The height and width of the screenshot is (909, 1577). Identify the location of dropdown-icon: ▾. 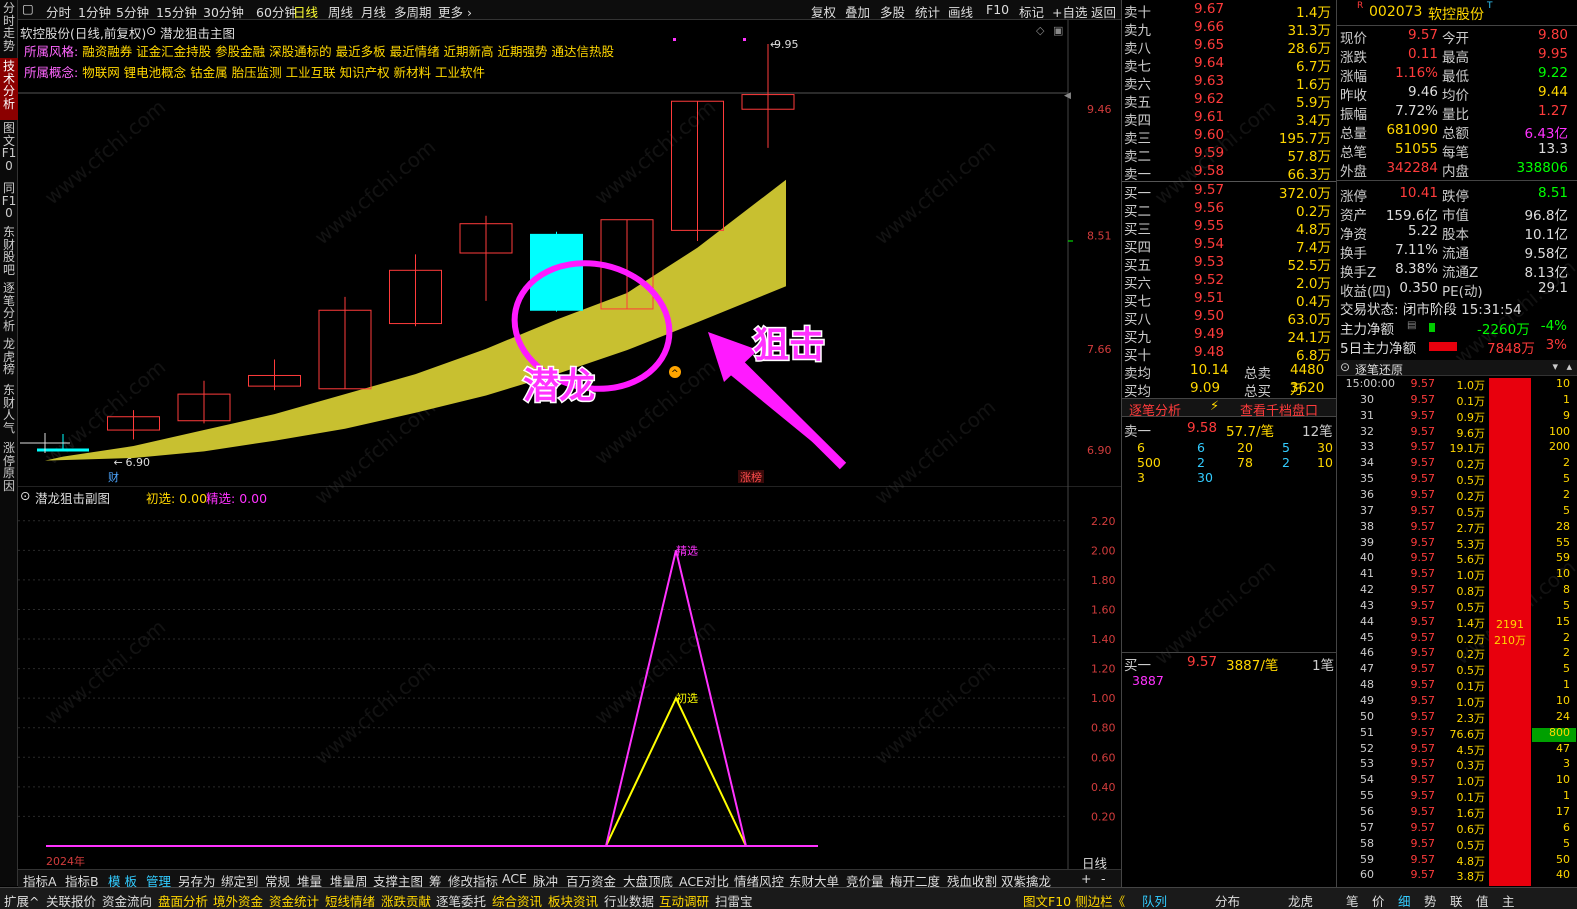
(1555, 366).